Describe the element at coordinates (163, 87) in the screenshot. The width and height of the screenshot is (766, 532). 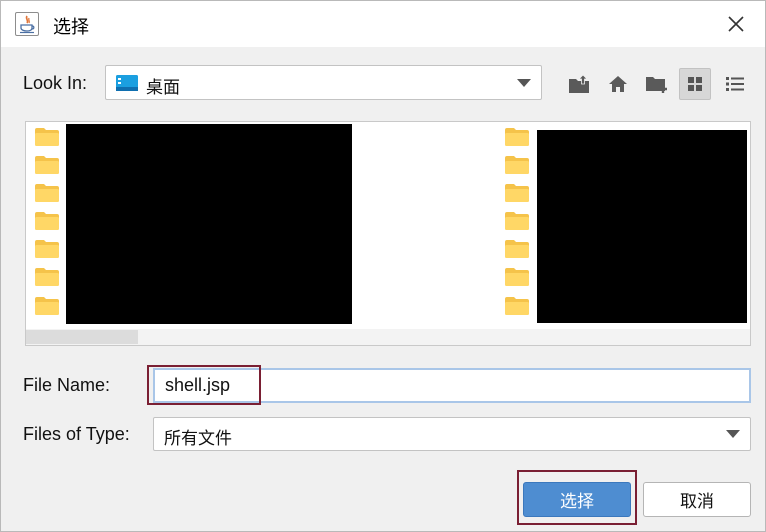
I see `look-in-value: 桌面` at that location.